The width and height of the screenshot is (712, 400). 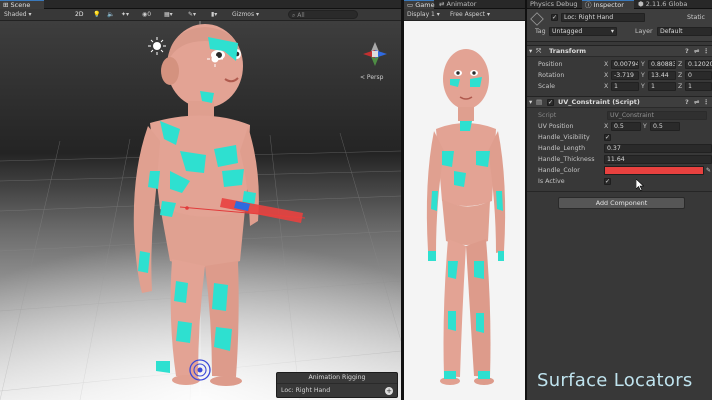 What do you see at coordinates (589, 5) in the screenshot?
I see `info-icon: ⓘ` at bounding box center [589, 5].